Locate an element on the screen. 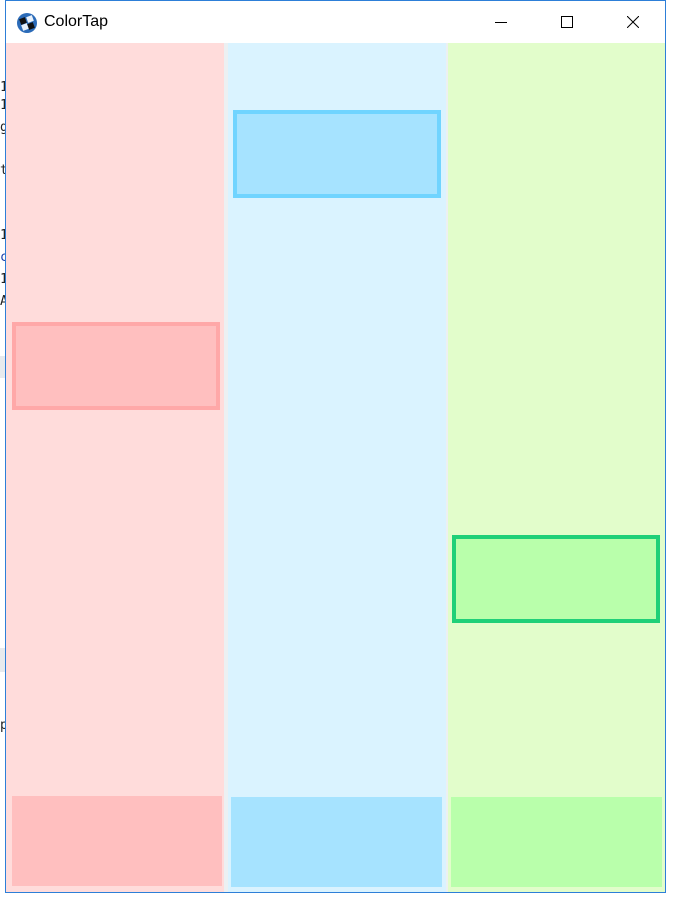 The width and height of the screenshot is (675, 901). close-button is located at coordinates (633, 22).